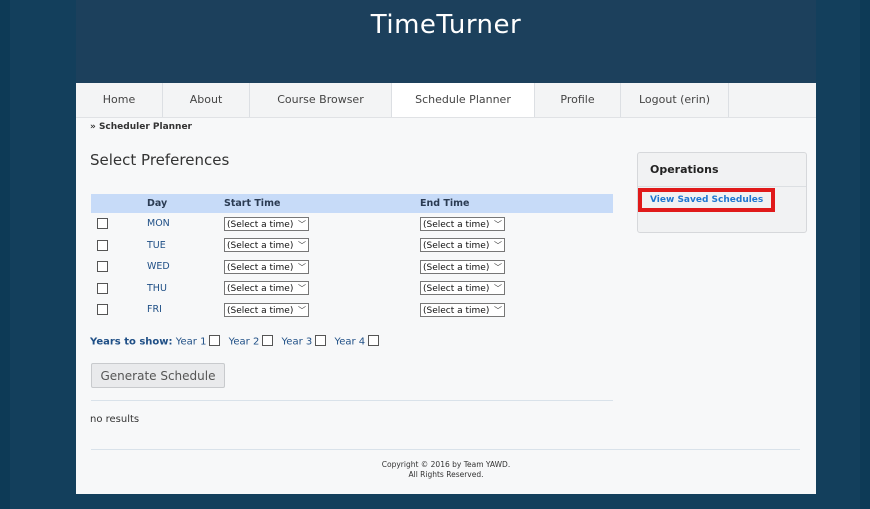 The image size is (870, 509). Describe the element at coordinates (244, 342) in the screenshot. I see `year-2-label: Year 2` at that location.